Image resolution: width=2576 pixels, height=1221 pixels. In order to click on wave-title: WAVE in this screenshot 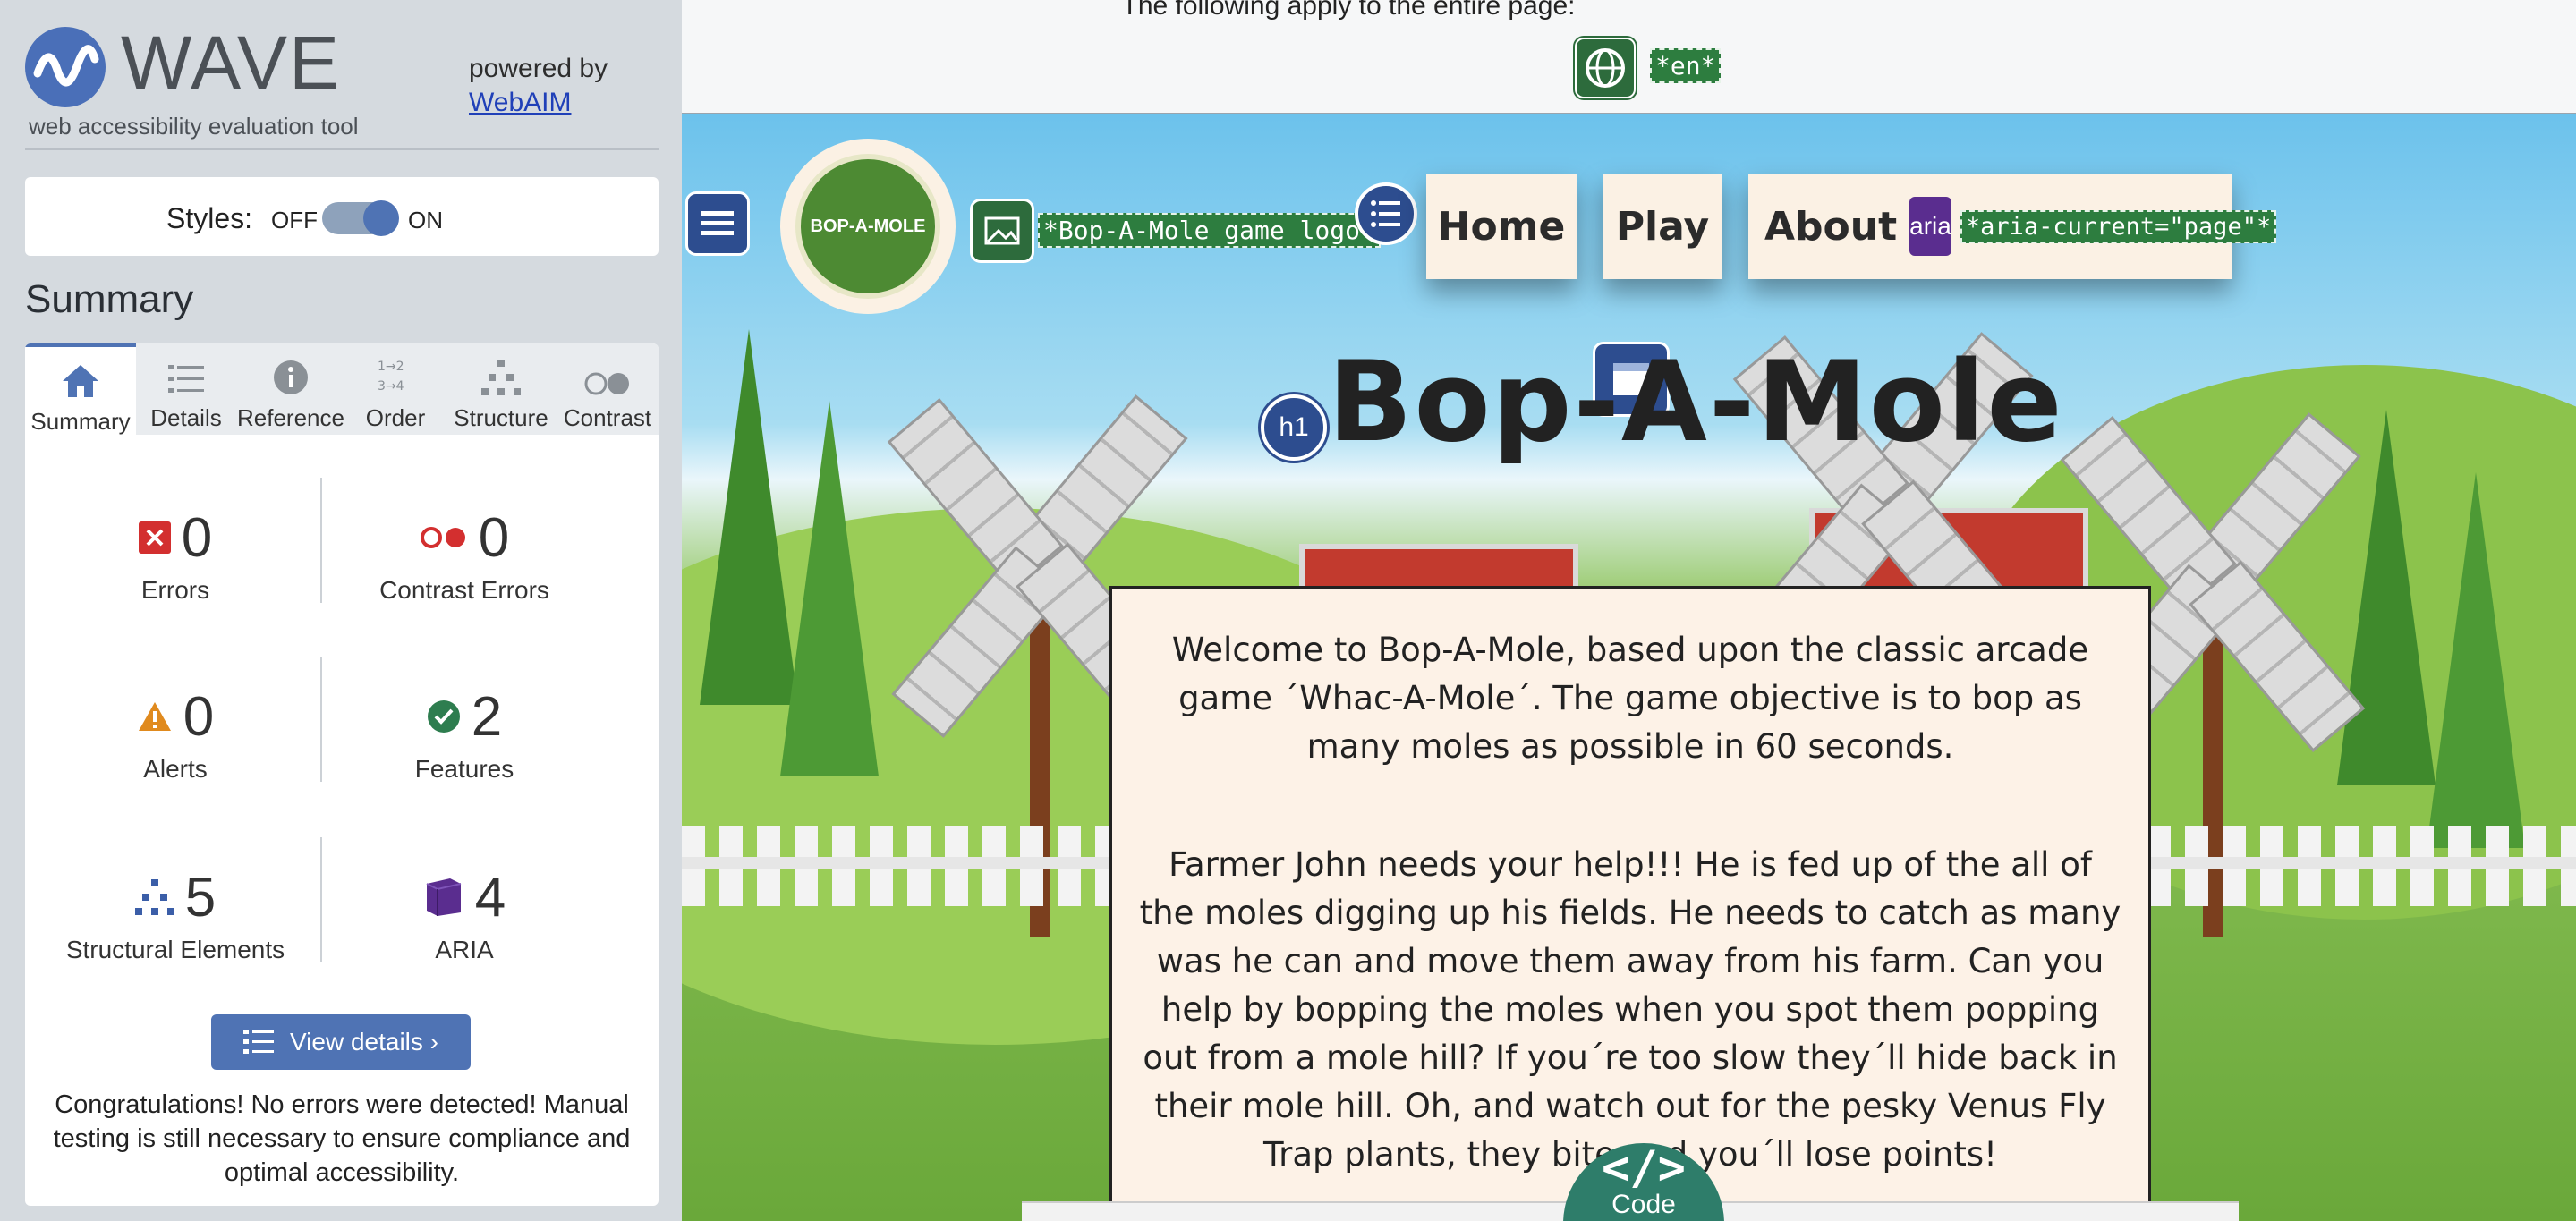, I will do `click(231, 63)`.